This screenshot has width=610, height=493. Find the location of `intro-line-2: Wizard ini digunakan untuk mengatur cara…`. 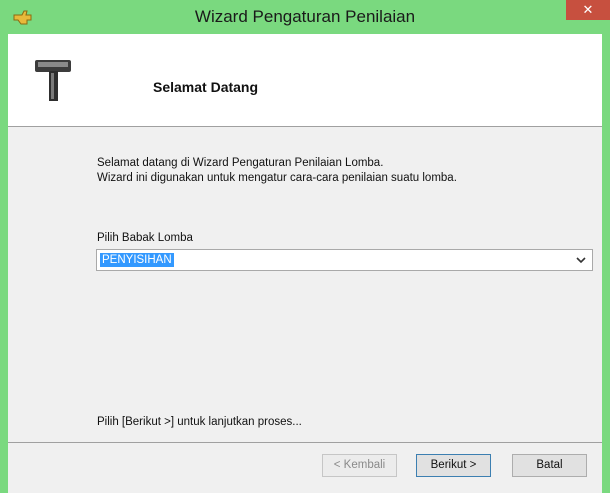

intro-line-2: Wizard ini digunakan untuk mengatur cara… is located at coordinates (277, 178).